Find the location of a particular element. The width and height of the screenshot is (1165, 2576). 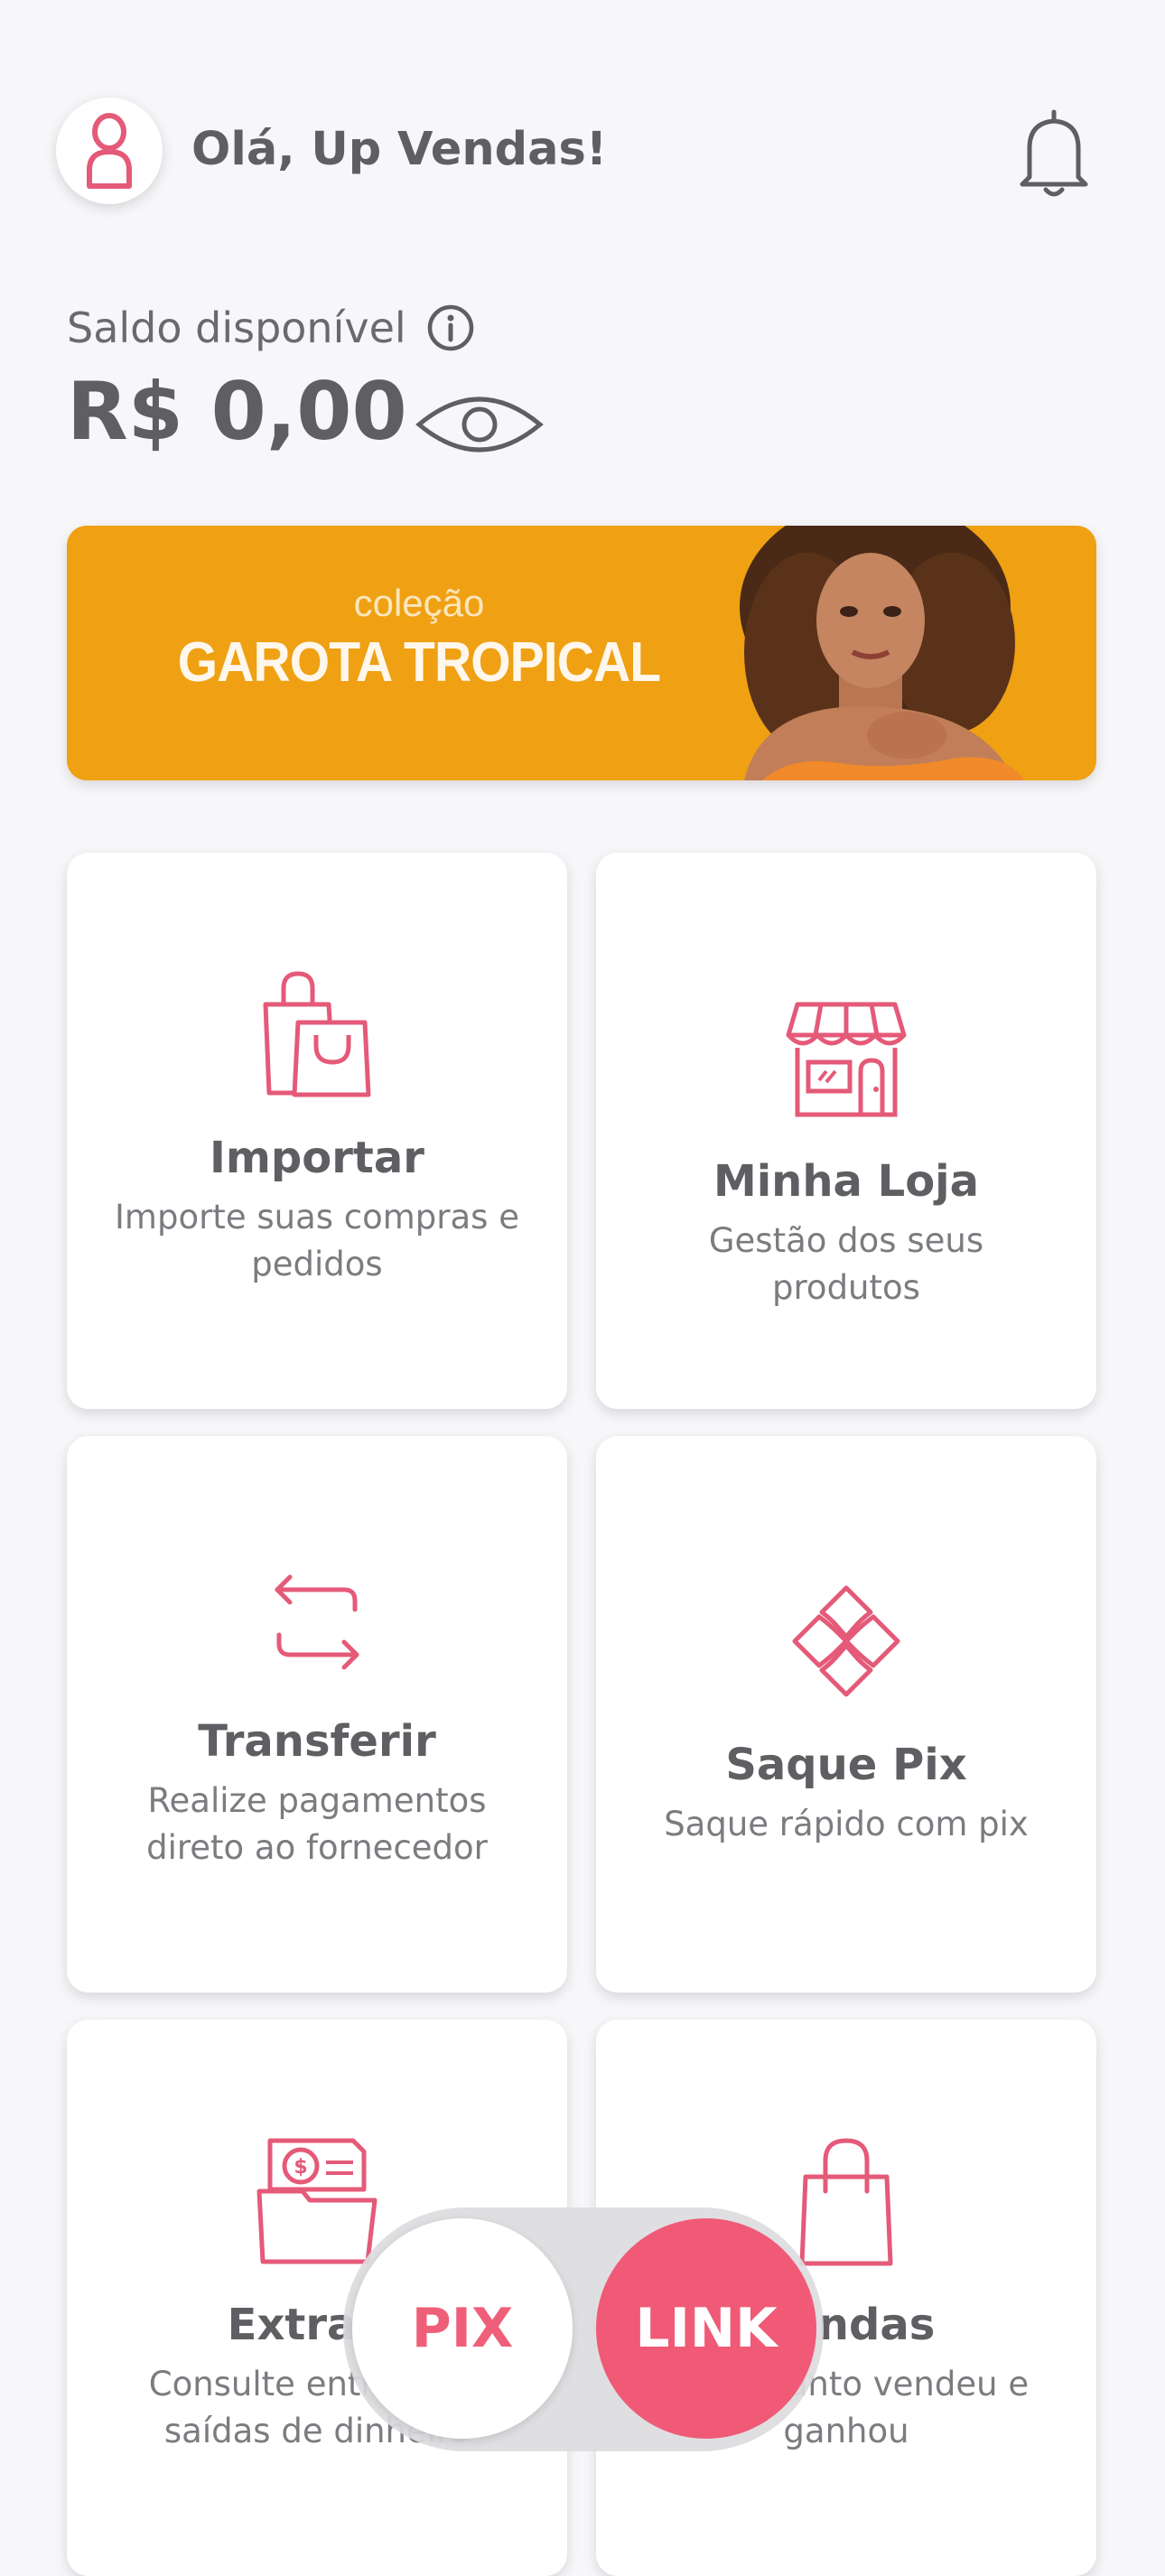

link-button: LINK is located at coordinates (706, 2328).